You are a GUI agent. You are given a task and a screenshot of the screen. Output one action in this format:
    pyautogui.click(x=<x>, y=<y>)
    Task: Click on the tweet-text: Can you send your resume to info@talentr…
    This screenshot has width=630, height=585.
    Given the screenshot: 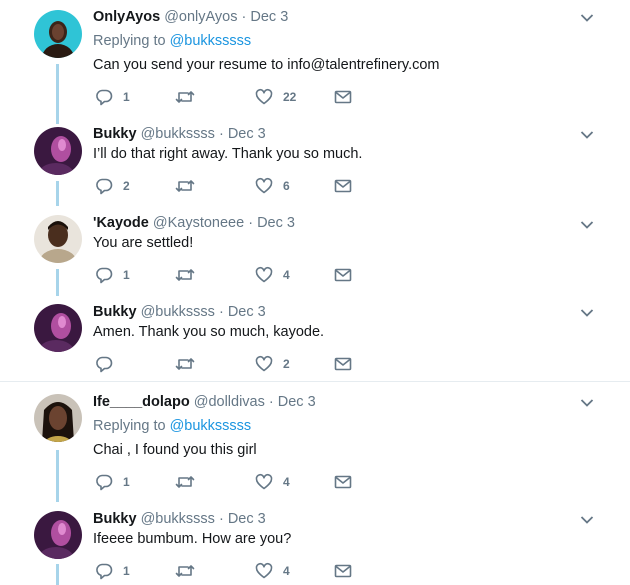 What is the action you would take?
    pyautogui.click(x=266, y=65)
    